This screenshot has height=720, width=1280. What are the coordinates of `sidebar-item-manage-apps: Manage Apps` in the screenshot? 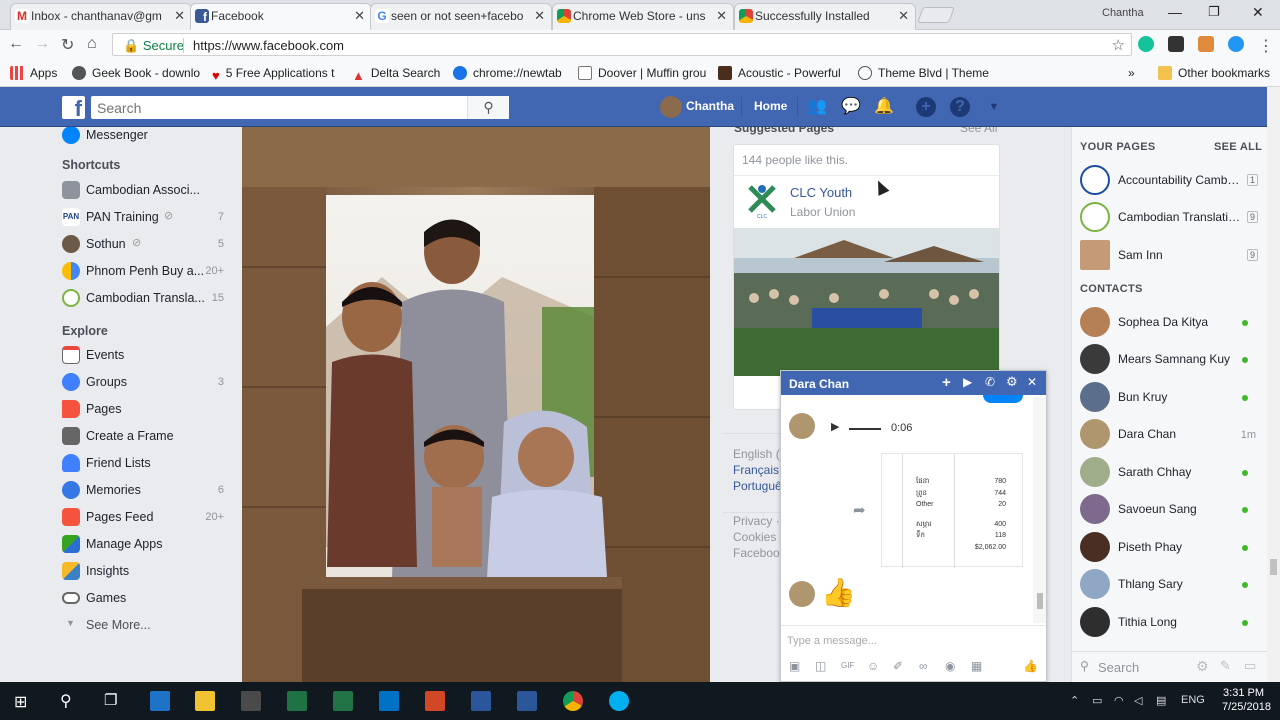 It's located at (147, 543).